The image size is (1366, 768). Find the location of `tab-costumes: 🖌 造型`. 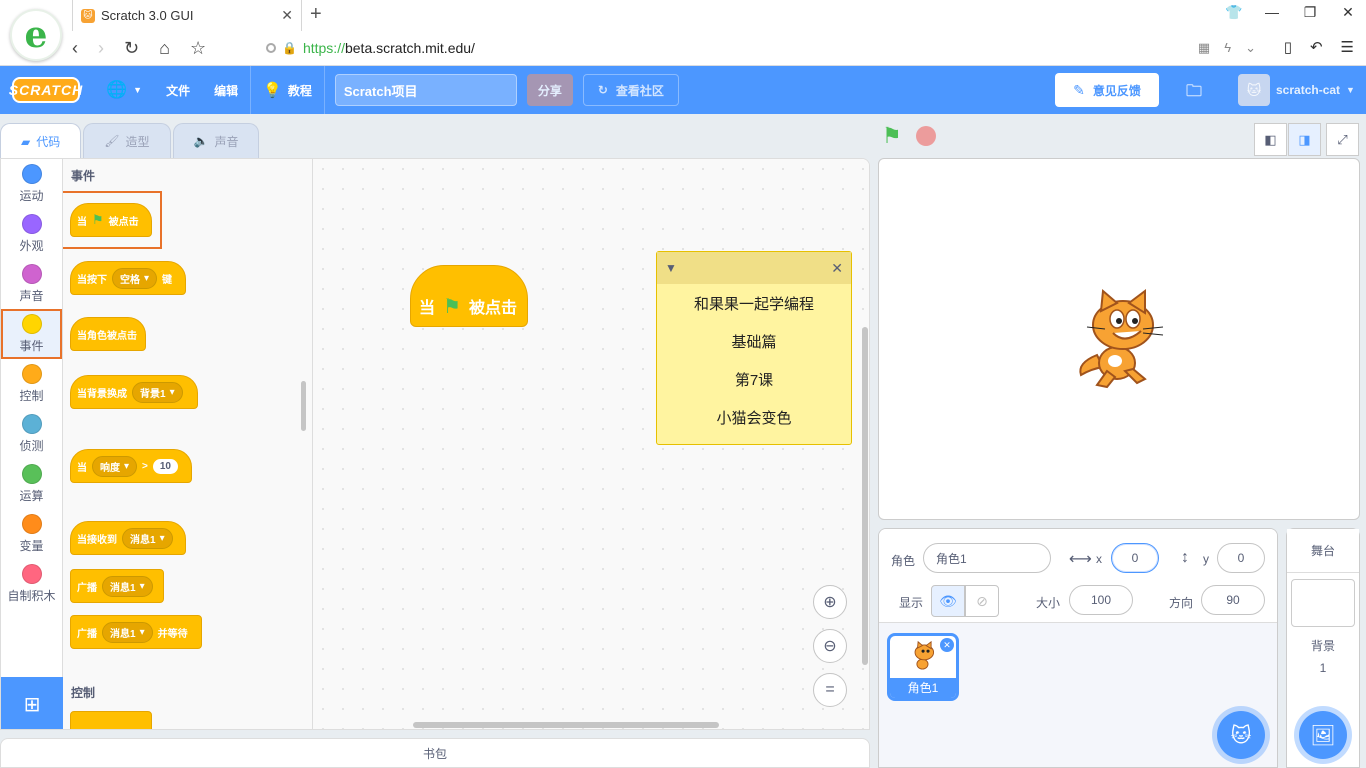

tab-costumes: 🖌 造型 is located at coordinates (127, 140).